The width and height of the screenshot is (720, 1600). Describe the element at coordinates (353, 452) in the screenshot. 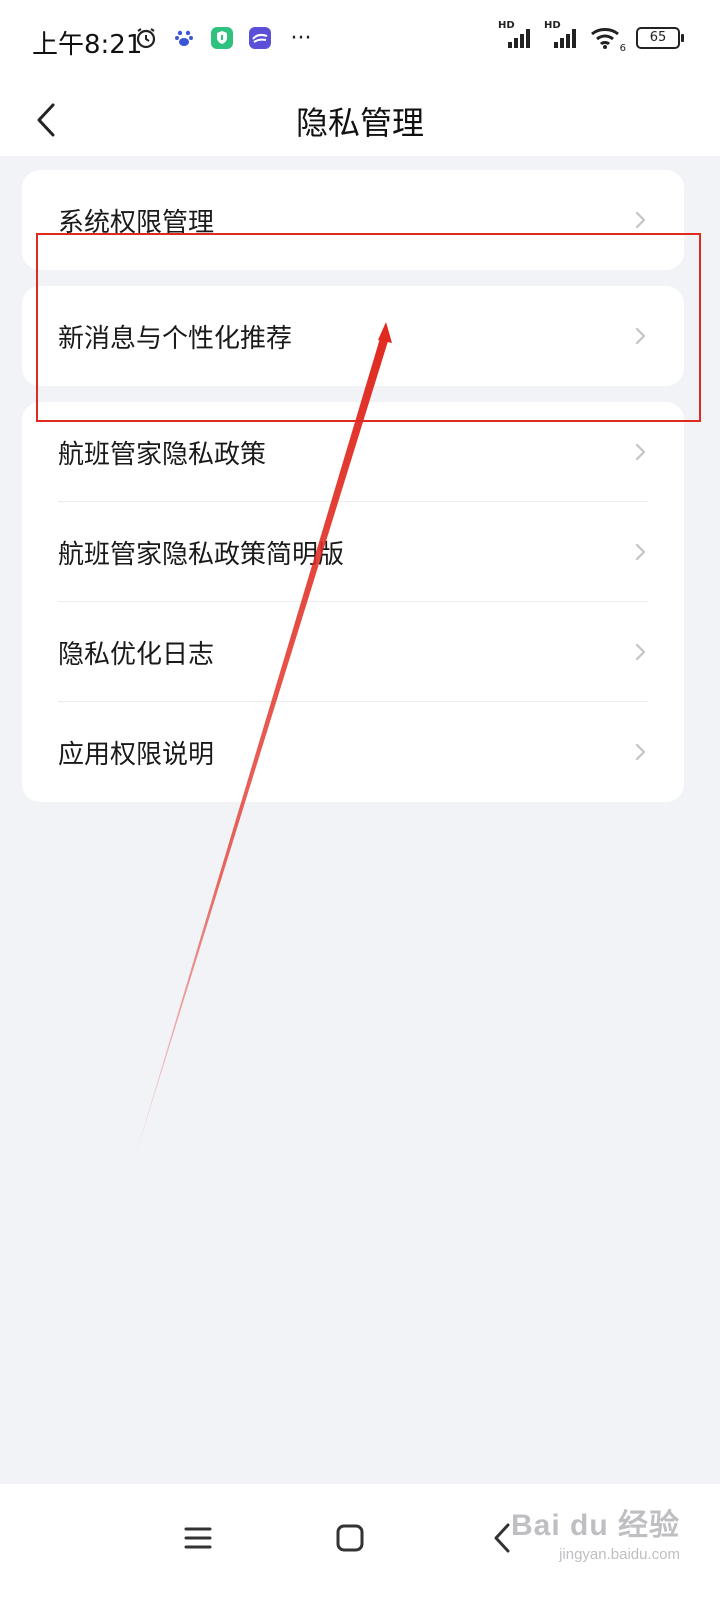

I see `menu-item-privacy-policy: 航班管家隐私政策` at that location.